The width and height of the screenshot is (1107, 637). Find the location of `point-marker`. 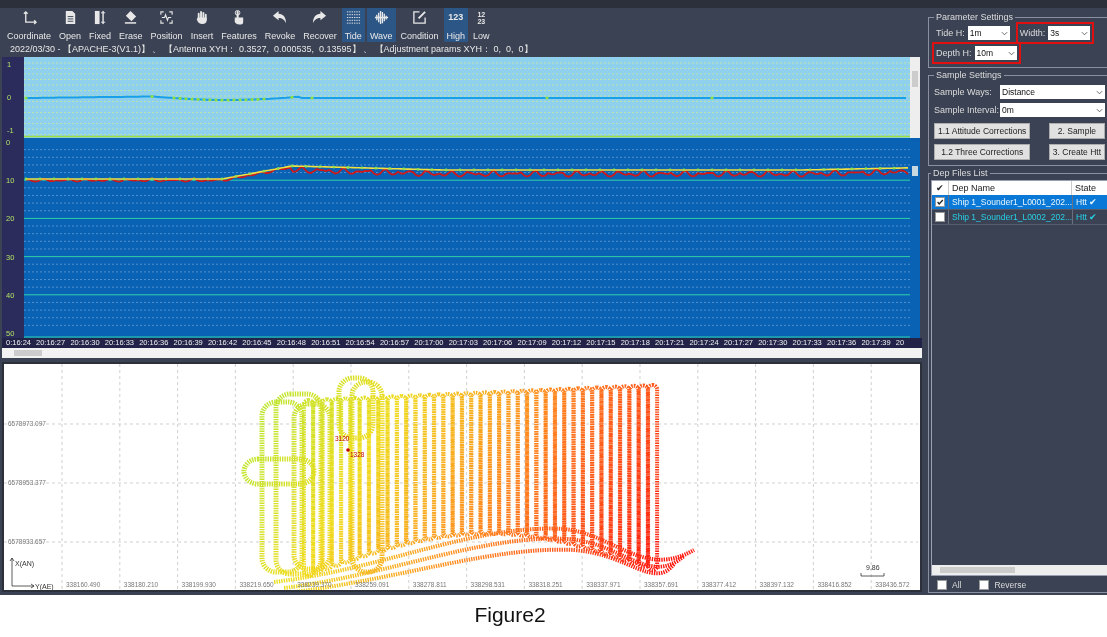

point-marker is located at coordinates (348, 450).